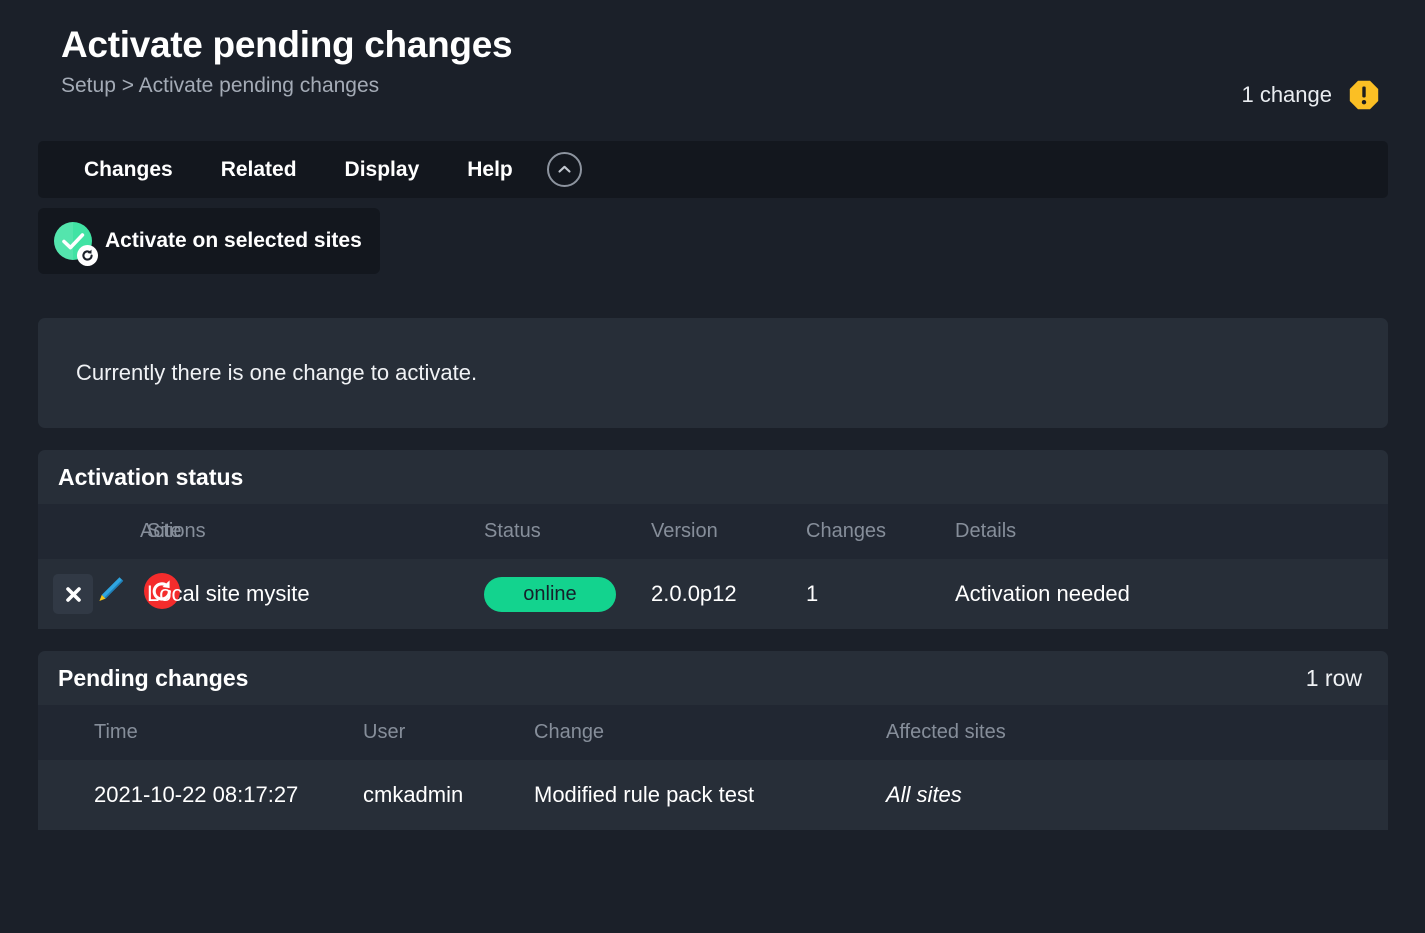 Image resolution: width=1425 pixels, height=933 pixels. Describe the element at coordinates (1042, 593) in the screenshot. I see `cell-details: Activation needed` at that location.